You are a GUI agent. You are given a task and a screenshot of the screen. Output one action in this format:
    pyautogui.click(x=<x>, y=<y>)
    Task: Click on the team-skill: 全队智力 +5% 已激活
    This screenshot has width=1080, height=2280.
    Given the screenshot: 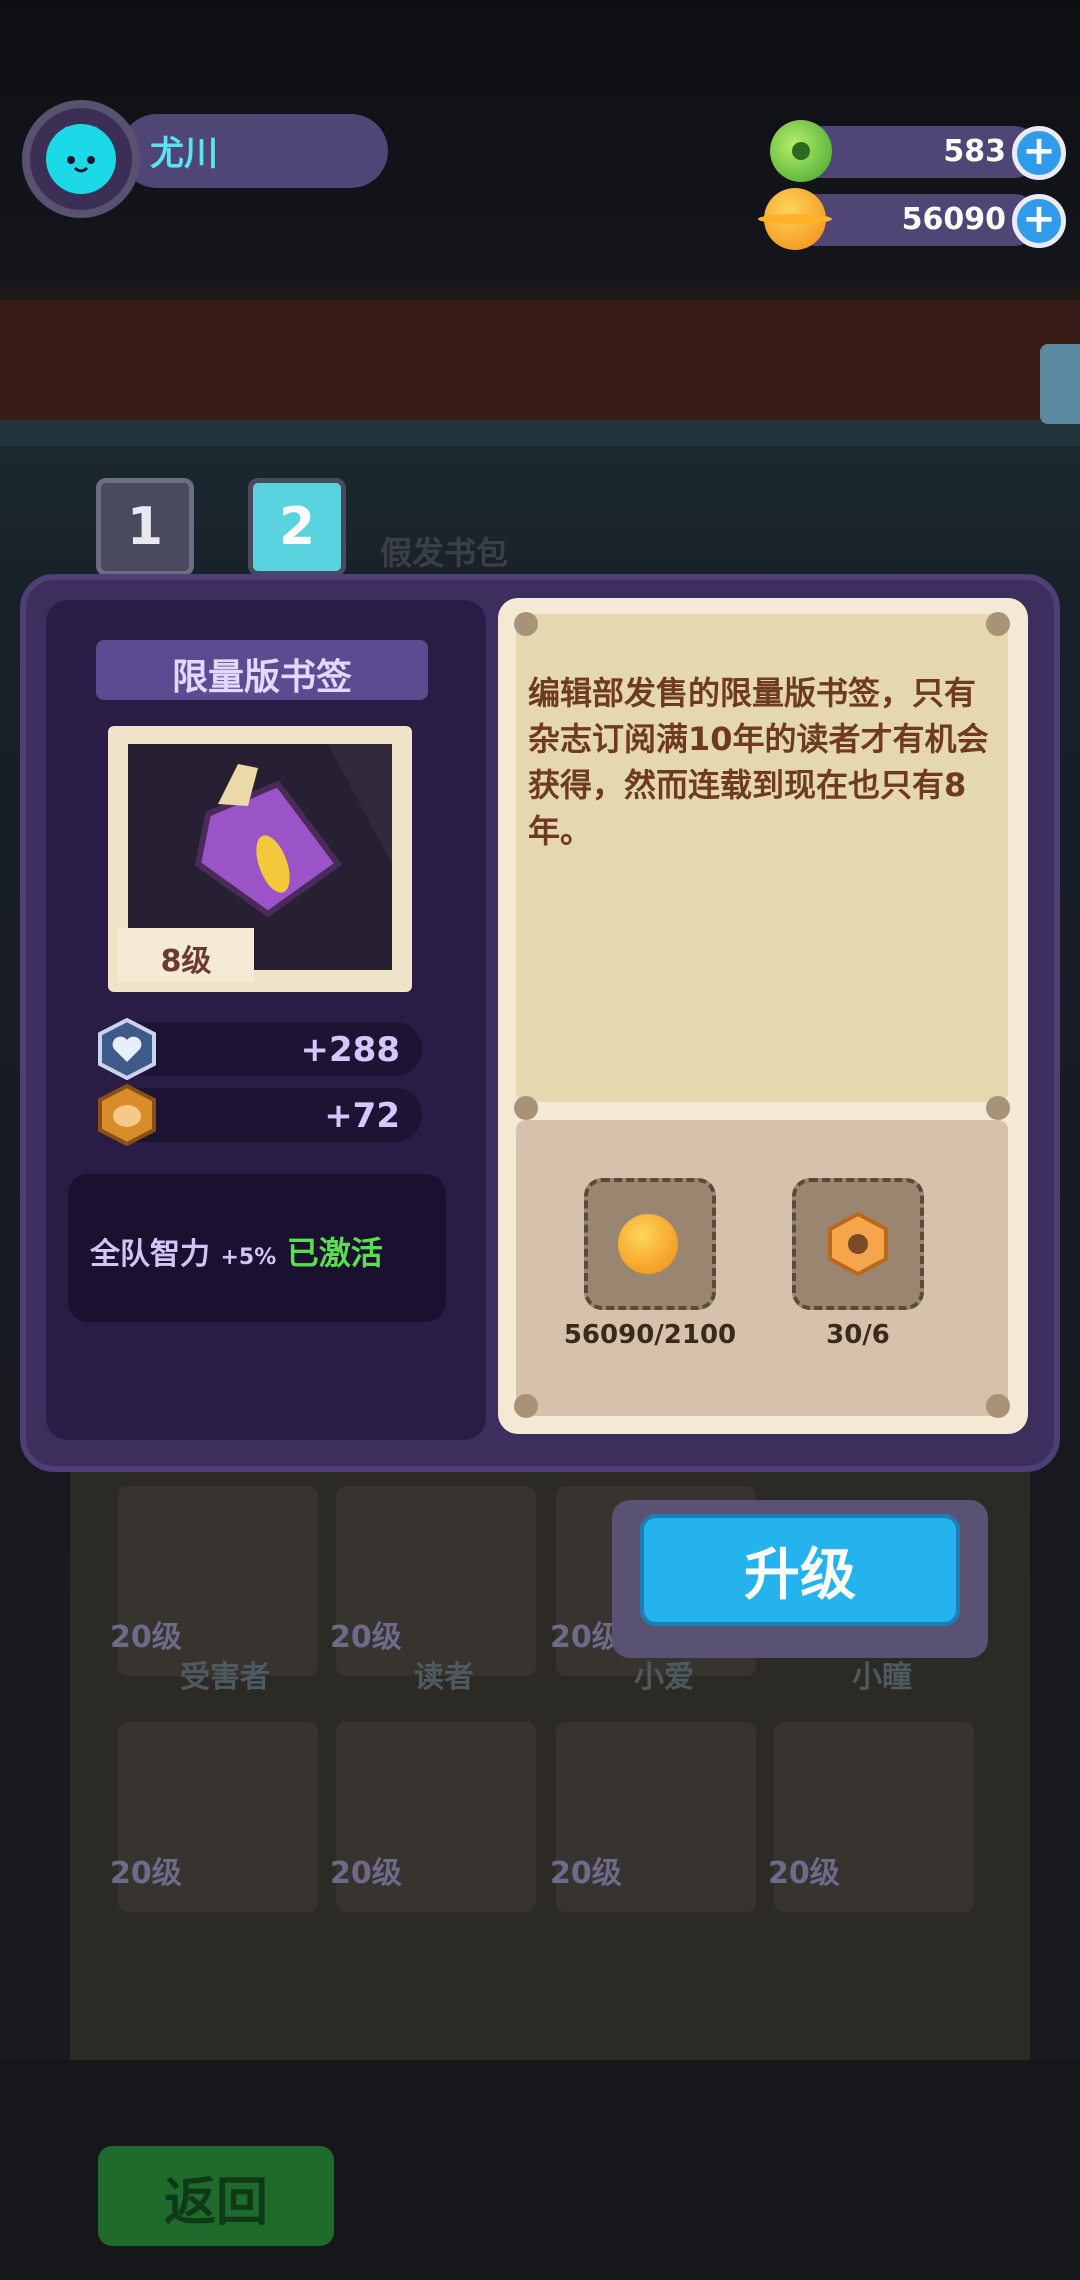 What is the action you would take?
    pyautogui.click(x=236, y=1251)
    